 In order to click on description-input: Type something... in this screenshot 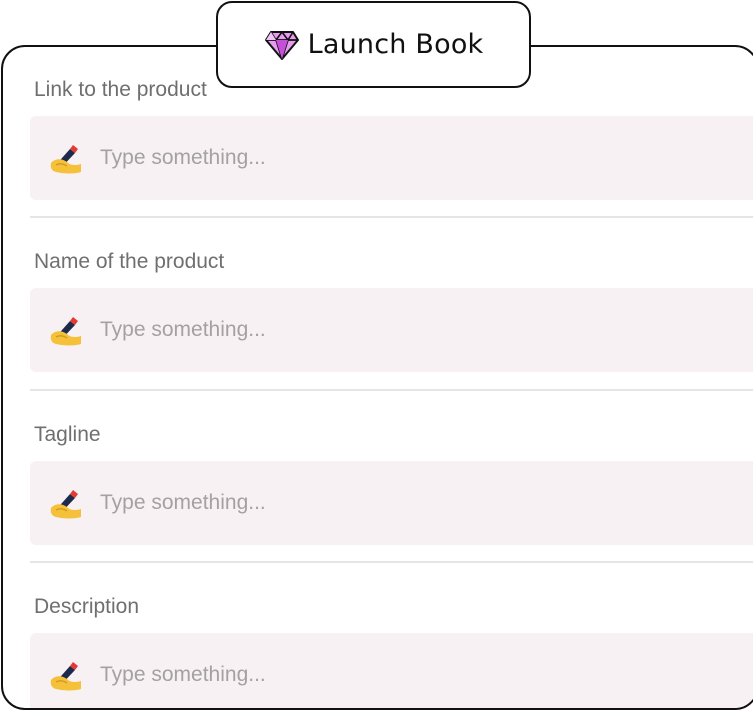, I will do `click(391, 670)`.